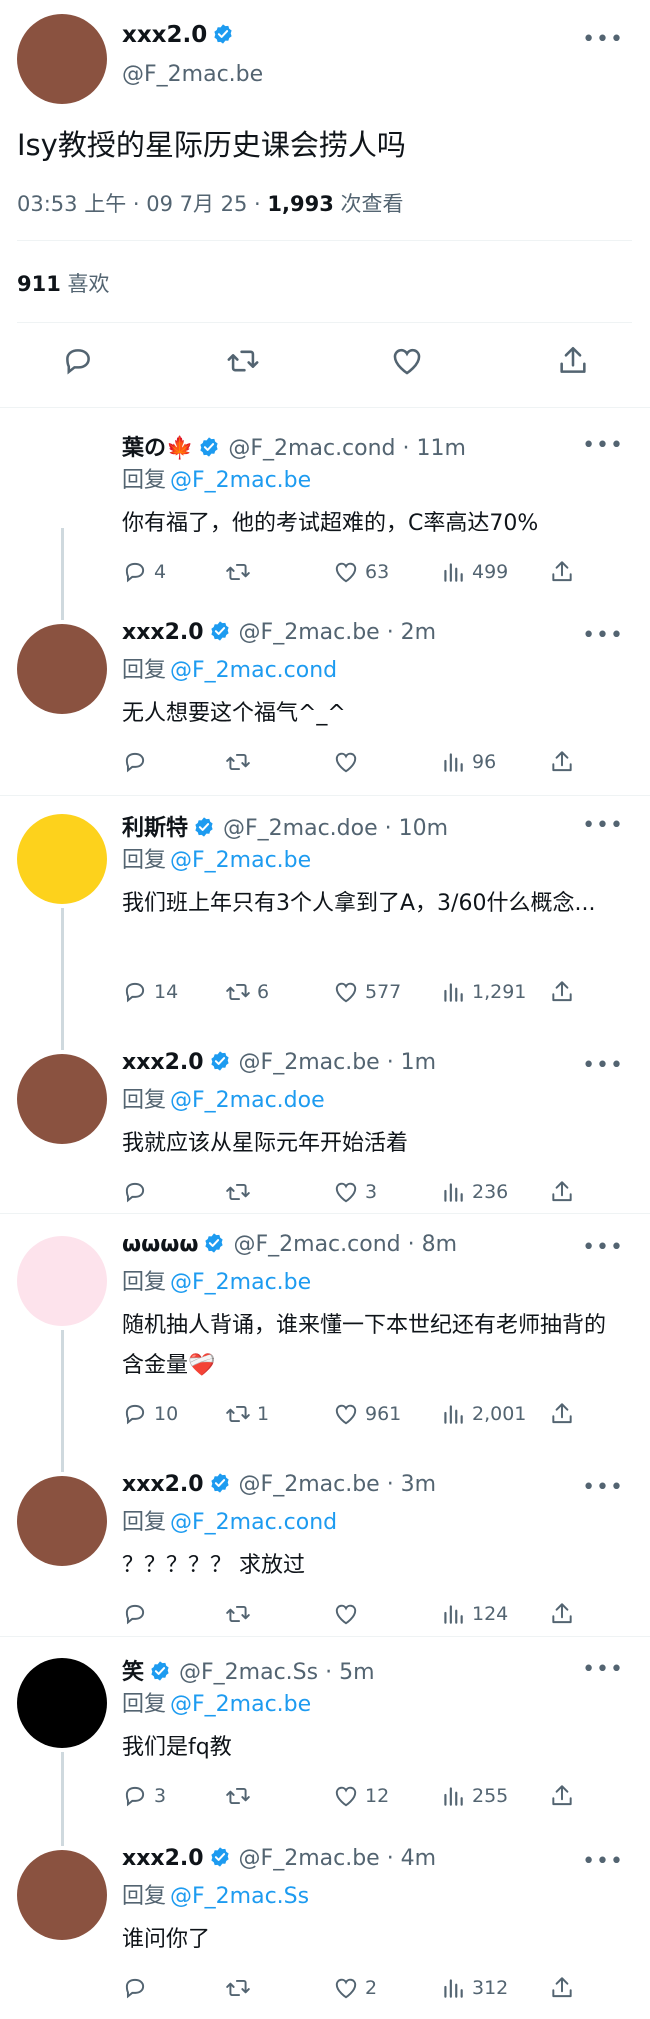  Describe the element at coordinates (144, 1796) in the screenshot. I see `reply-button: 3` at that location.